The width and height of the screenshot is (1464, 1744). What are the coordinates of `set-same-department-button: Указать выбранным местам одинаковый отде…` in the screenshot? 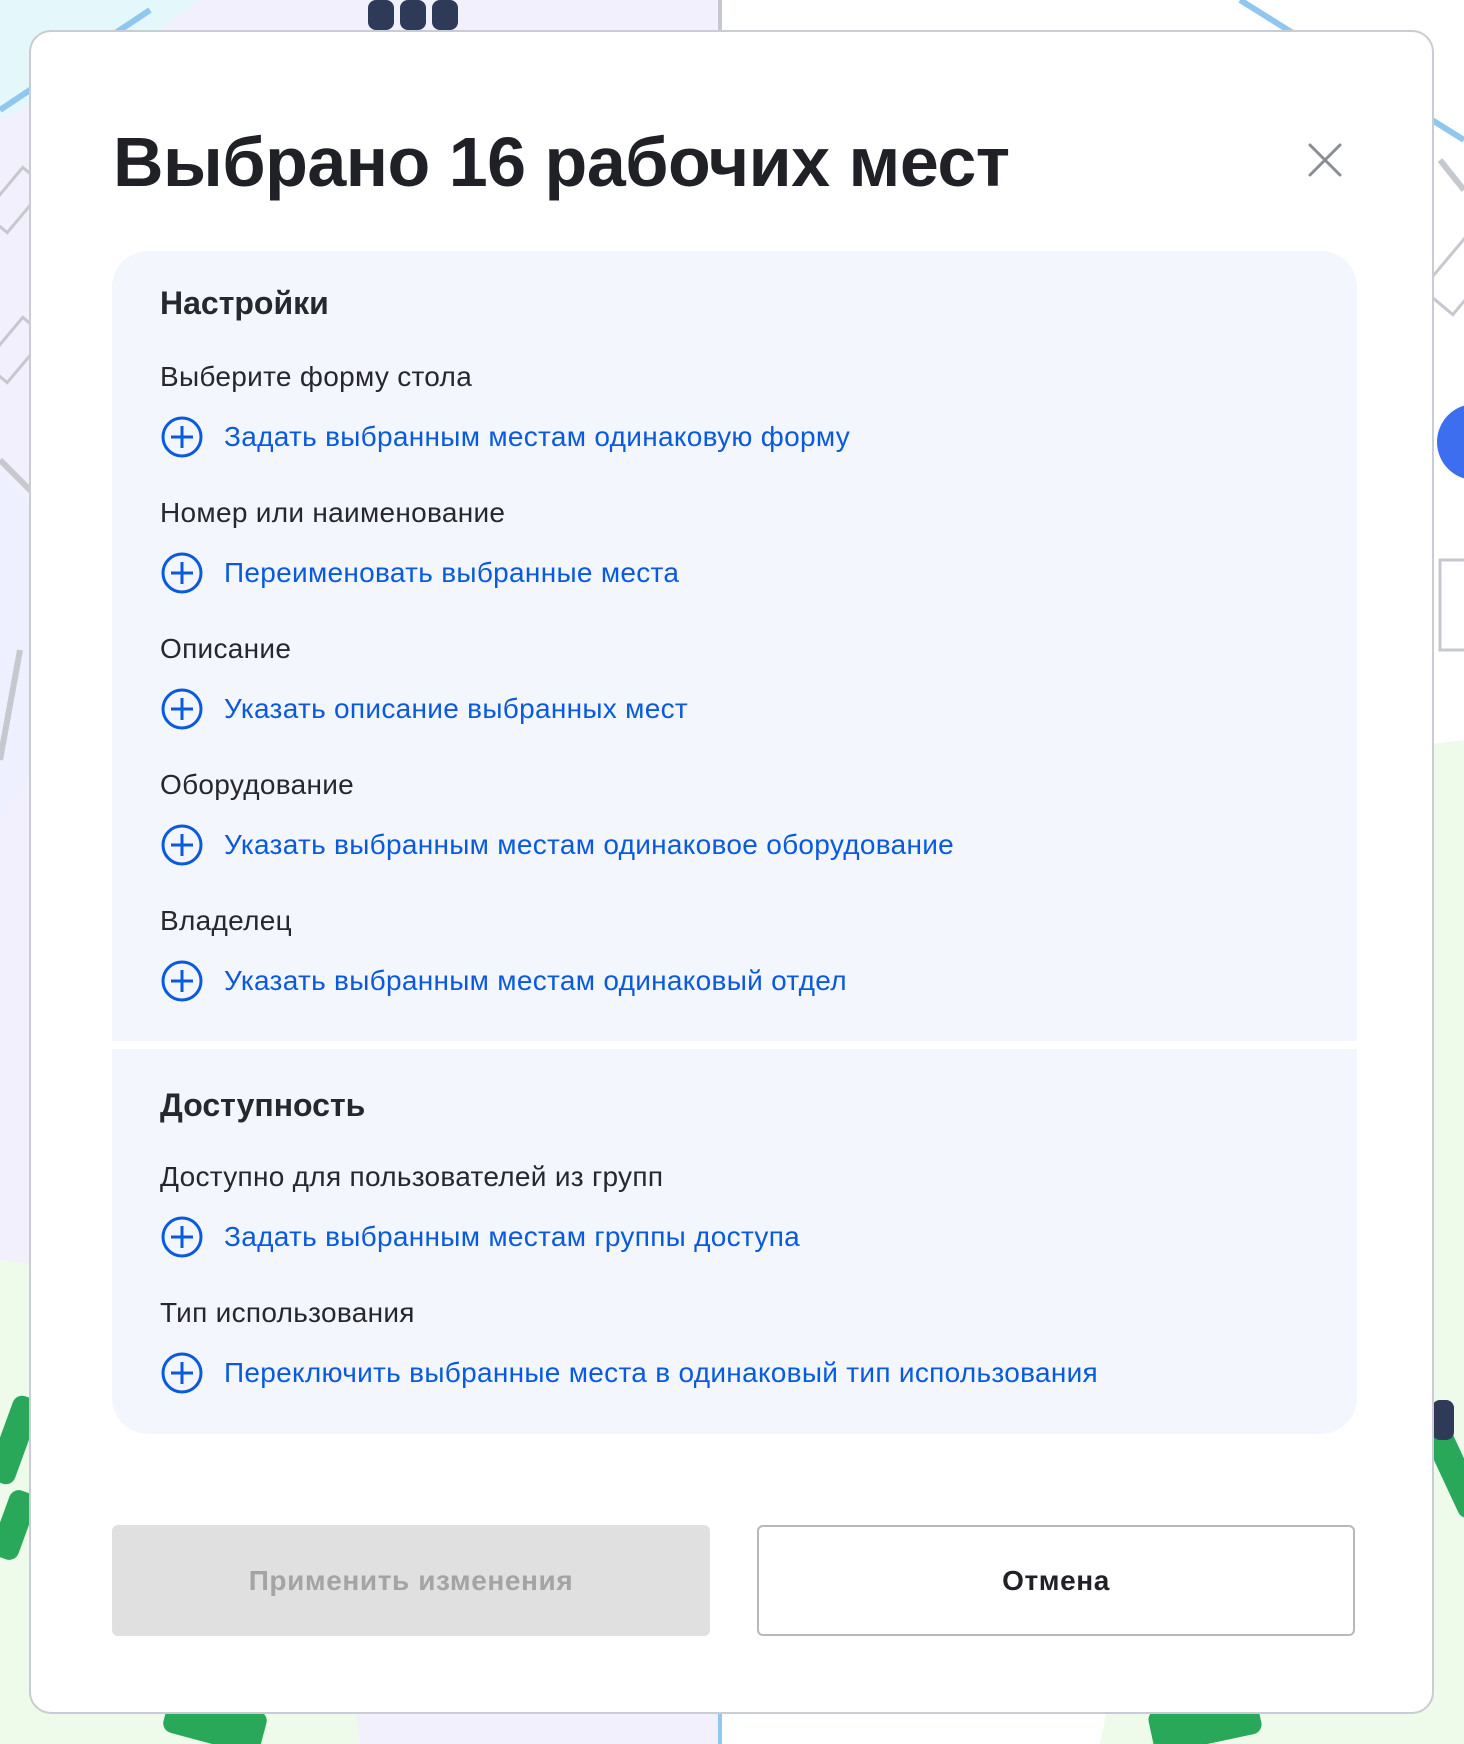 It's located at (503, 981).